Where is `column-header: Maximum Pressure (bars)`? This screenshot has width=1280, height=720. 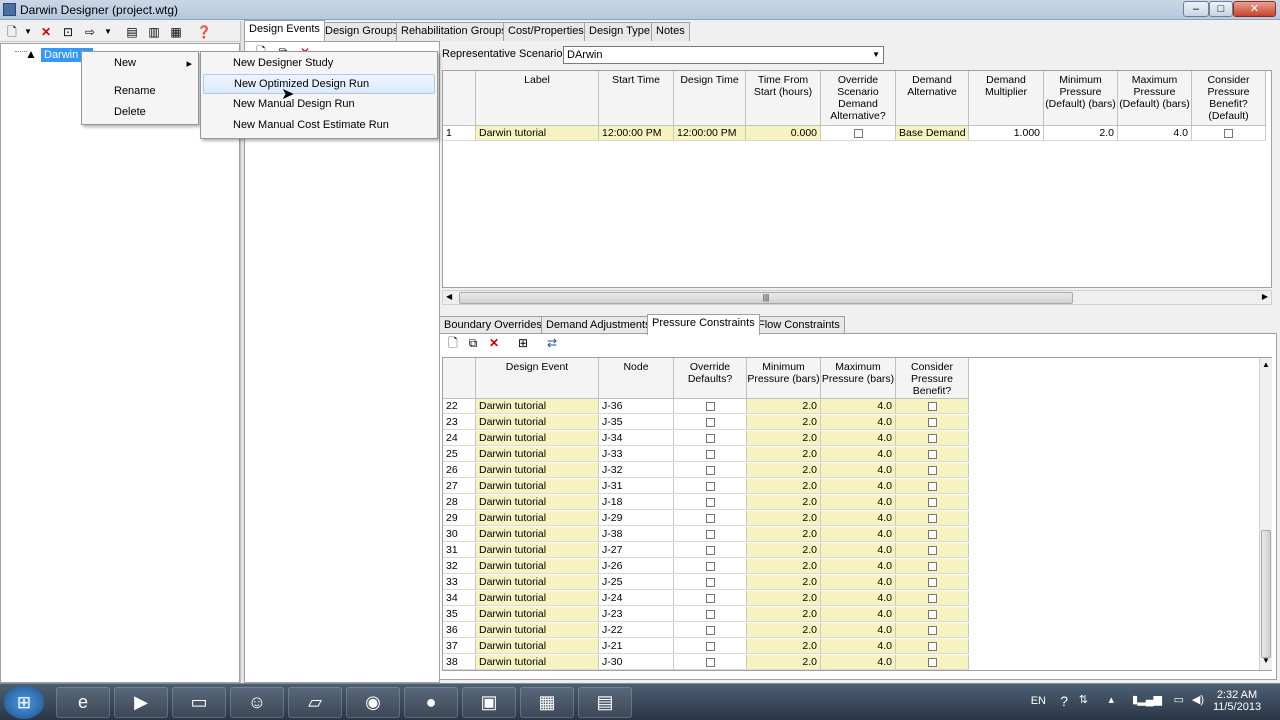 column-header: Maximum Pressure (bars) is located at coordinates (858, 378).